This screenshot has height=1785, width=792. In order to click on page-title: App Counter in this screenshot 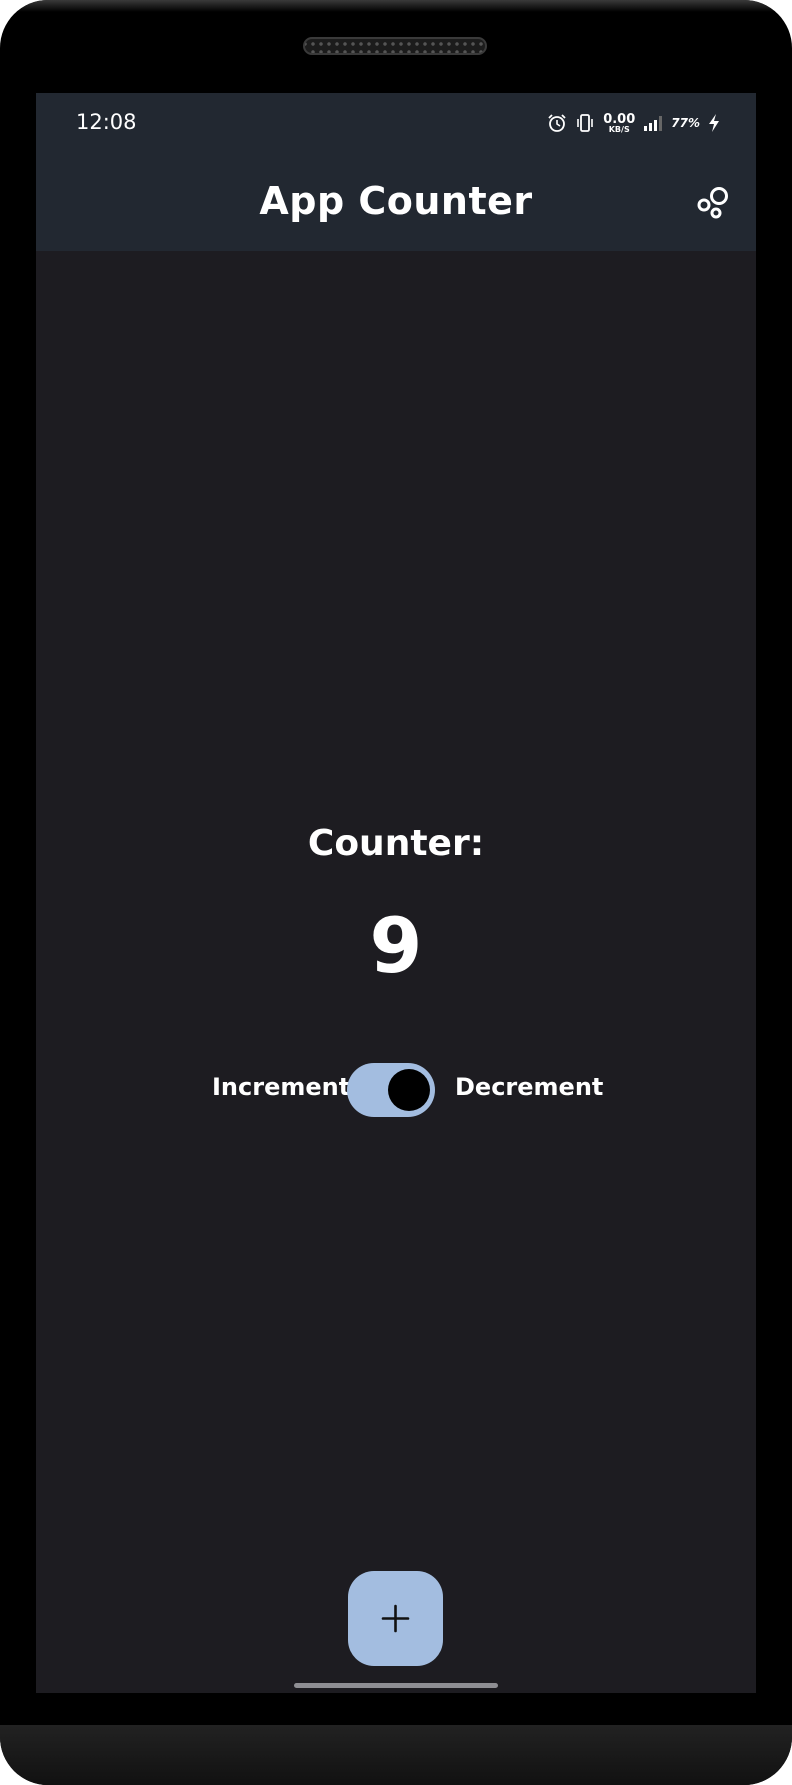, I will do `click(396, 201)`.